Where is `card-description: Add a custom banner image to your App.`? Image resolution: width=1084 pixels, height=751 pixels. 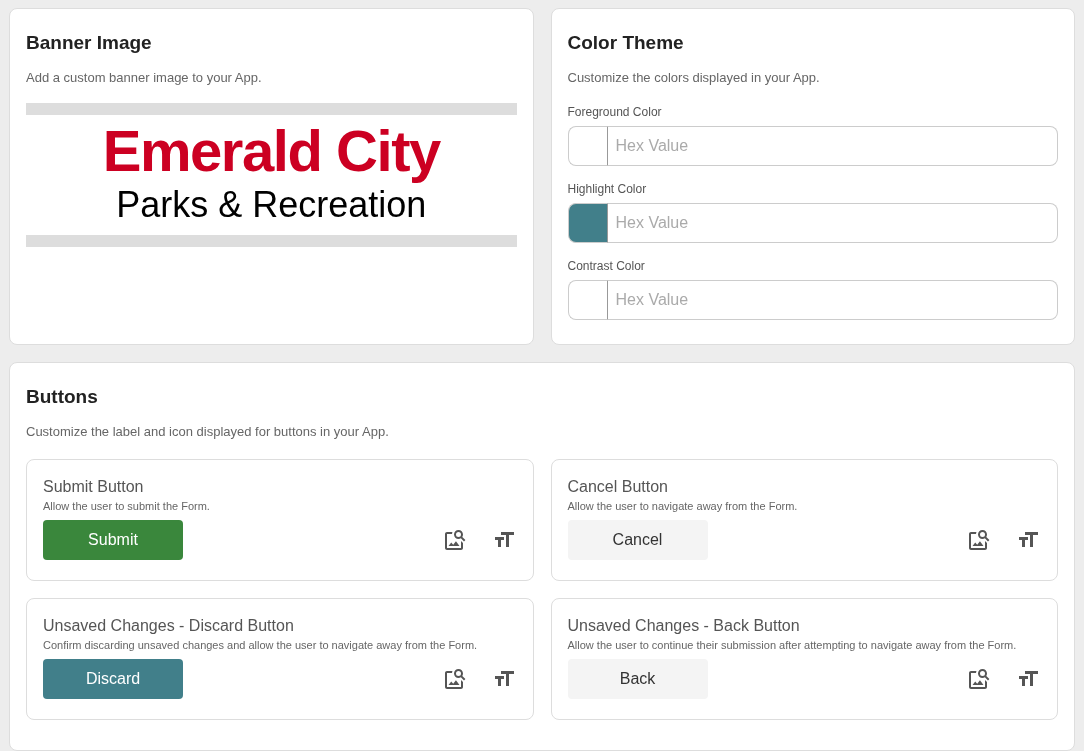
card-description: Add a custom banner image to your App. is located at coordinates (144, 77).